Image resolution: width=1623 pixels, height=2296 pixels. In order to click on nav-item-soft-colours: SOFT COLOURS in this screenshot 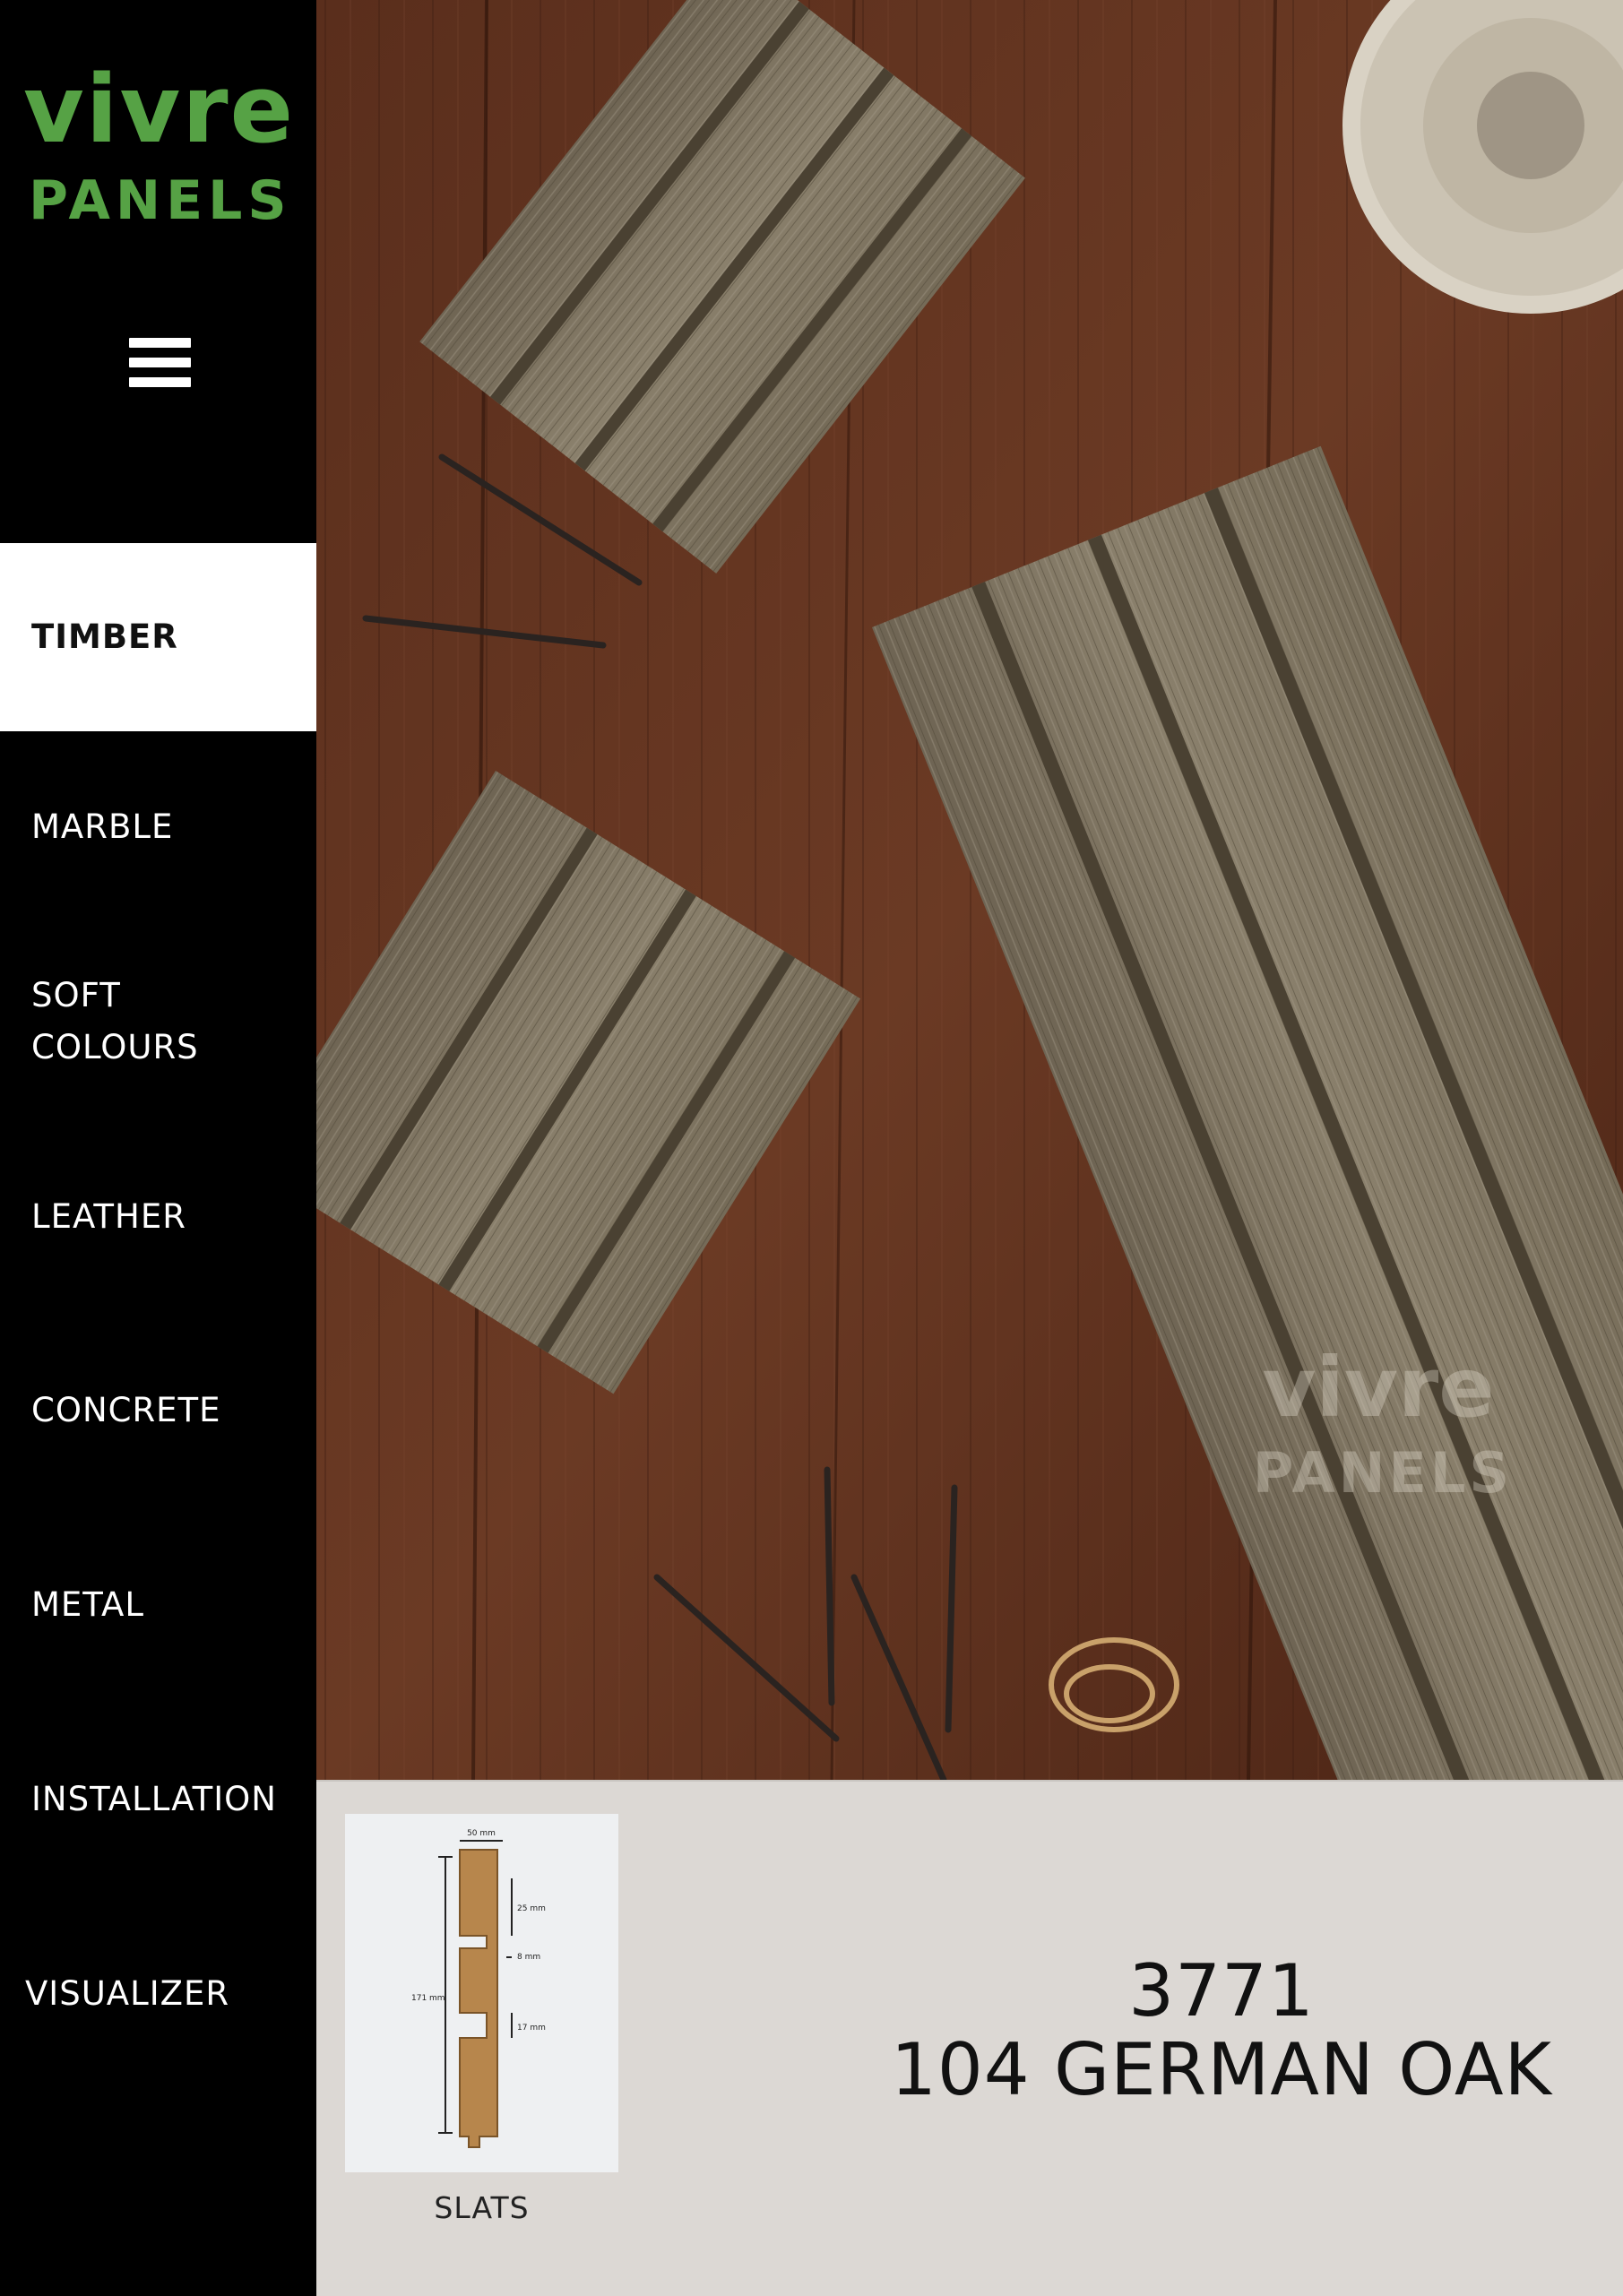, I will do `click(158, 1025)`.